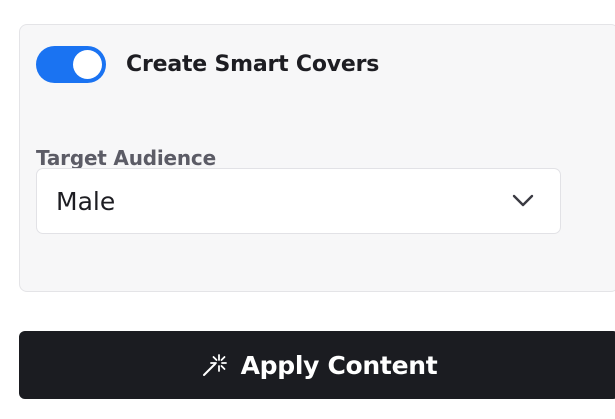 The height and width of the screenshot is (419, 615). I want to click on smart-covers-toggle, so click(71, 64).